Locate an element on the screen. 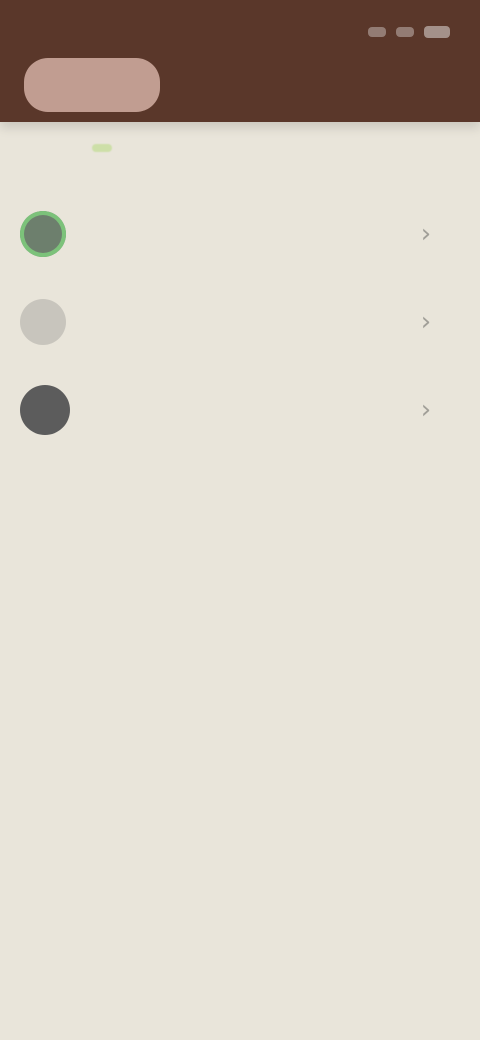  signal-icon is located at coordinates (377, 32).